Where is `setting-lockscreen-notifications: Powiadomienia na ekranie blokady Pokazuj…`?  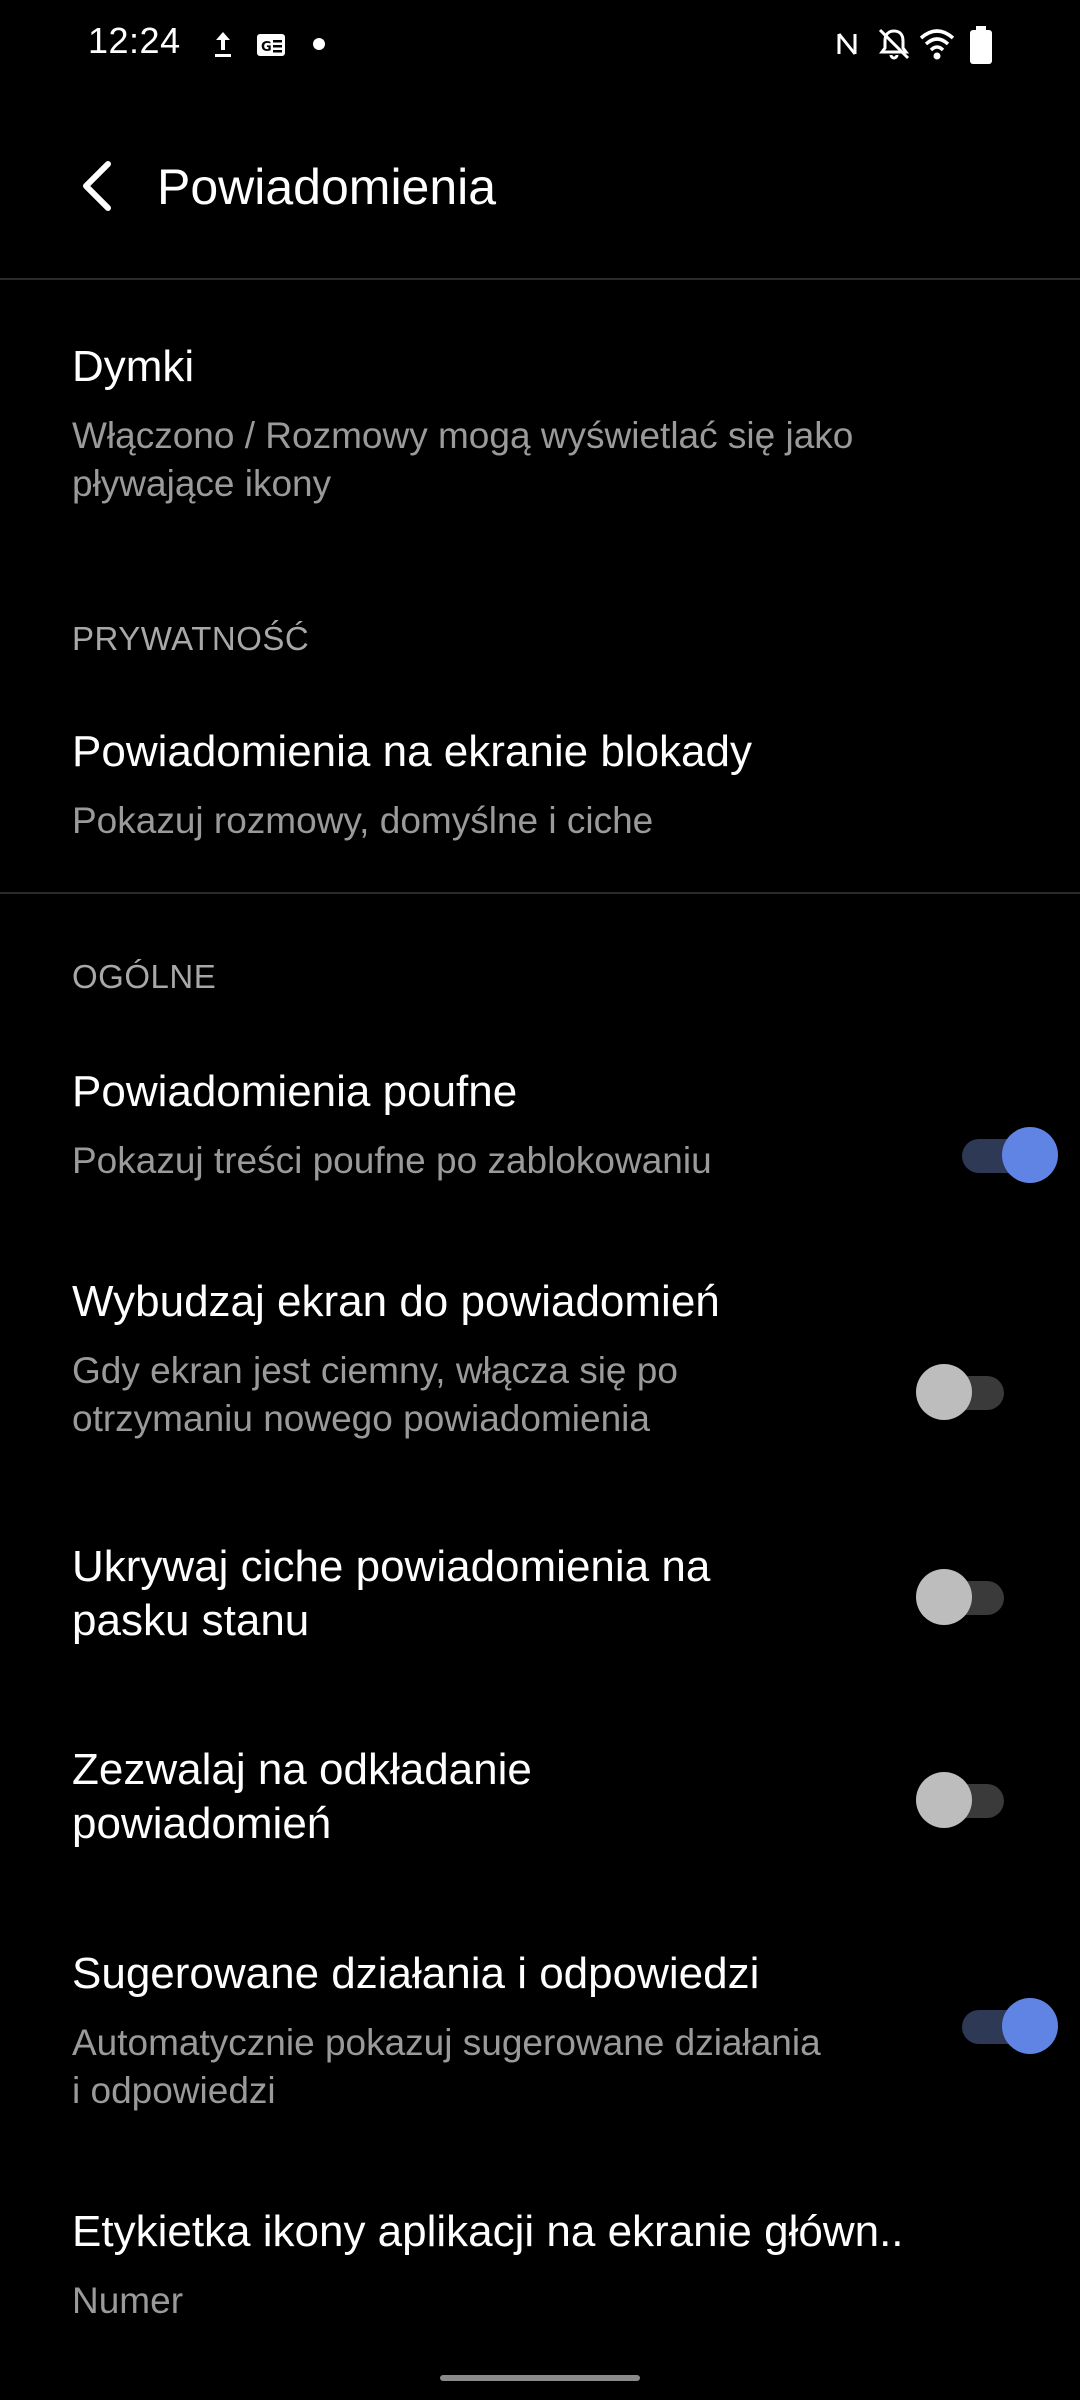 setting-lockscreen-notifications: Powiadomienia na ekranie blokady Pokazuj… is located at coordinates (540, 790).